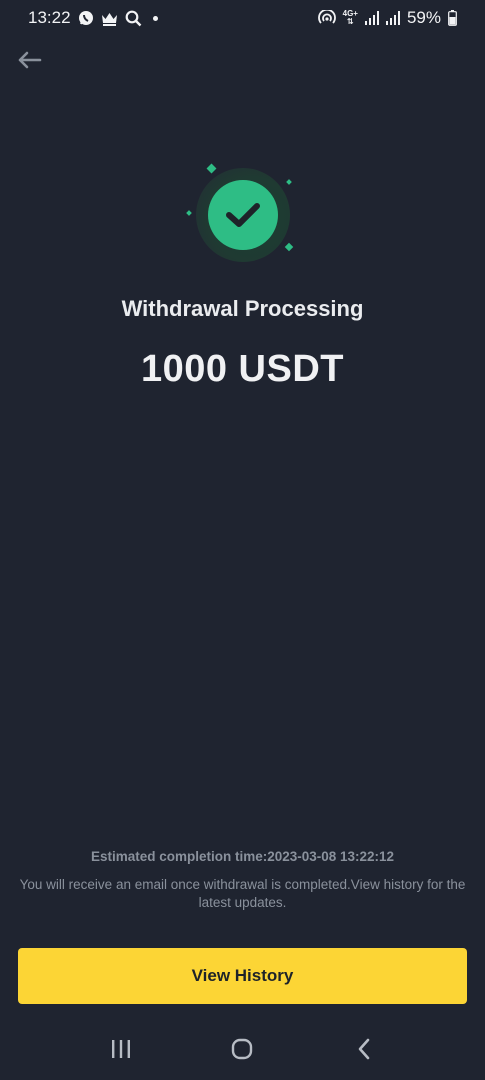  What do you see at coordinates (350, 21) in the screenshot?
I see `network-arrows: ⇅` at bounding box center [350, 21].